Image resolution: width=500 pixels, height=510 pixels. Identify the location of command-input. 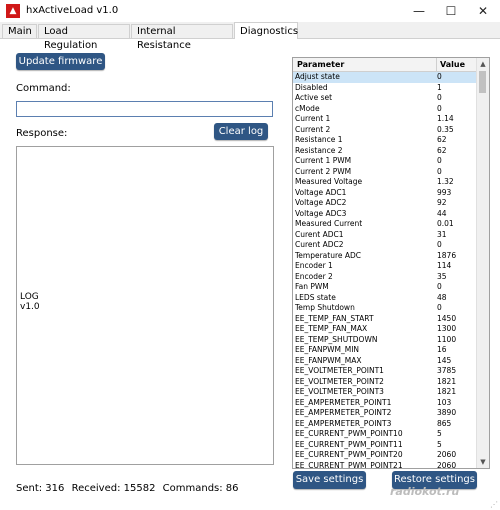
(144, 109).